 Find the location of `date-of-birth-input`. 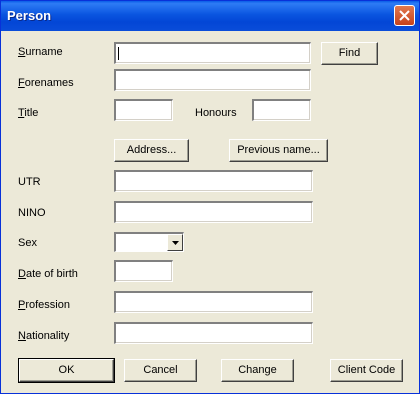

date-of-birth-input is located at coordinates (144, 271).